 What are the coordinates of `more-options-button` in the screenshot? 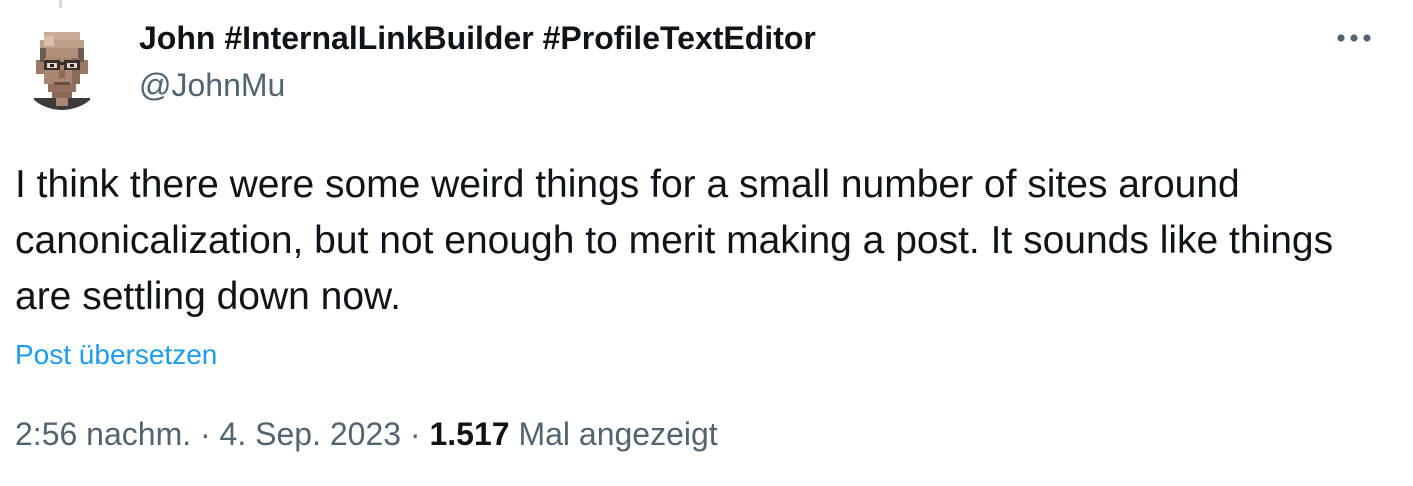 It's located at (1354, 38).